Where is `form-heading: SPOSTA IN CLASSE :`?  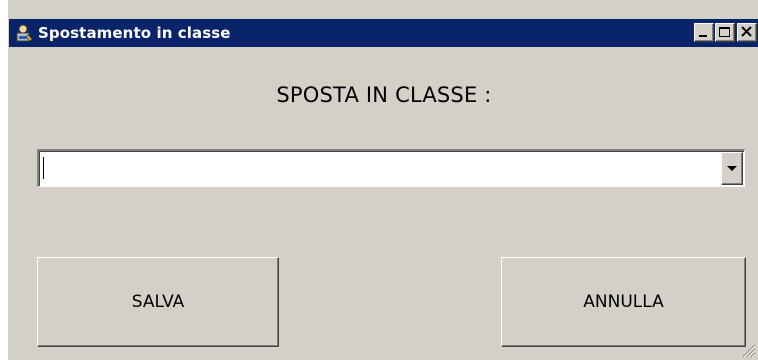 form-heading: SPOSTA IN CLASSE : is located at coordinates (384, 95).